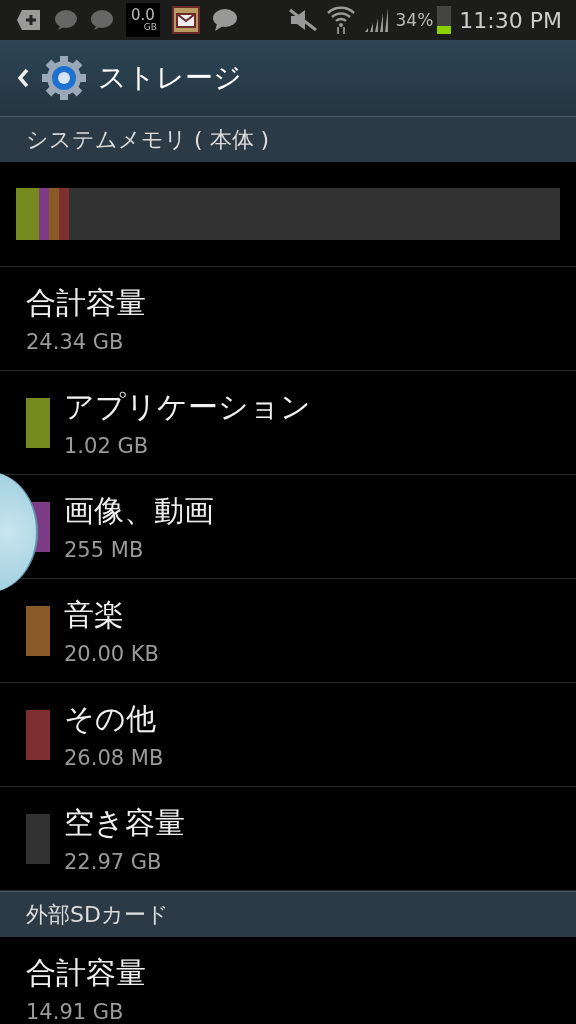 The width and height of the screenshot is (576, 1024). Describe the element at coordinates (444, 20) in the screenshot. I see `battery-icon` at that location.